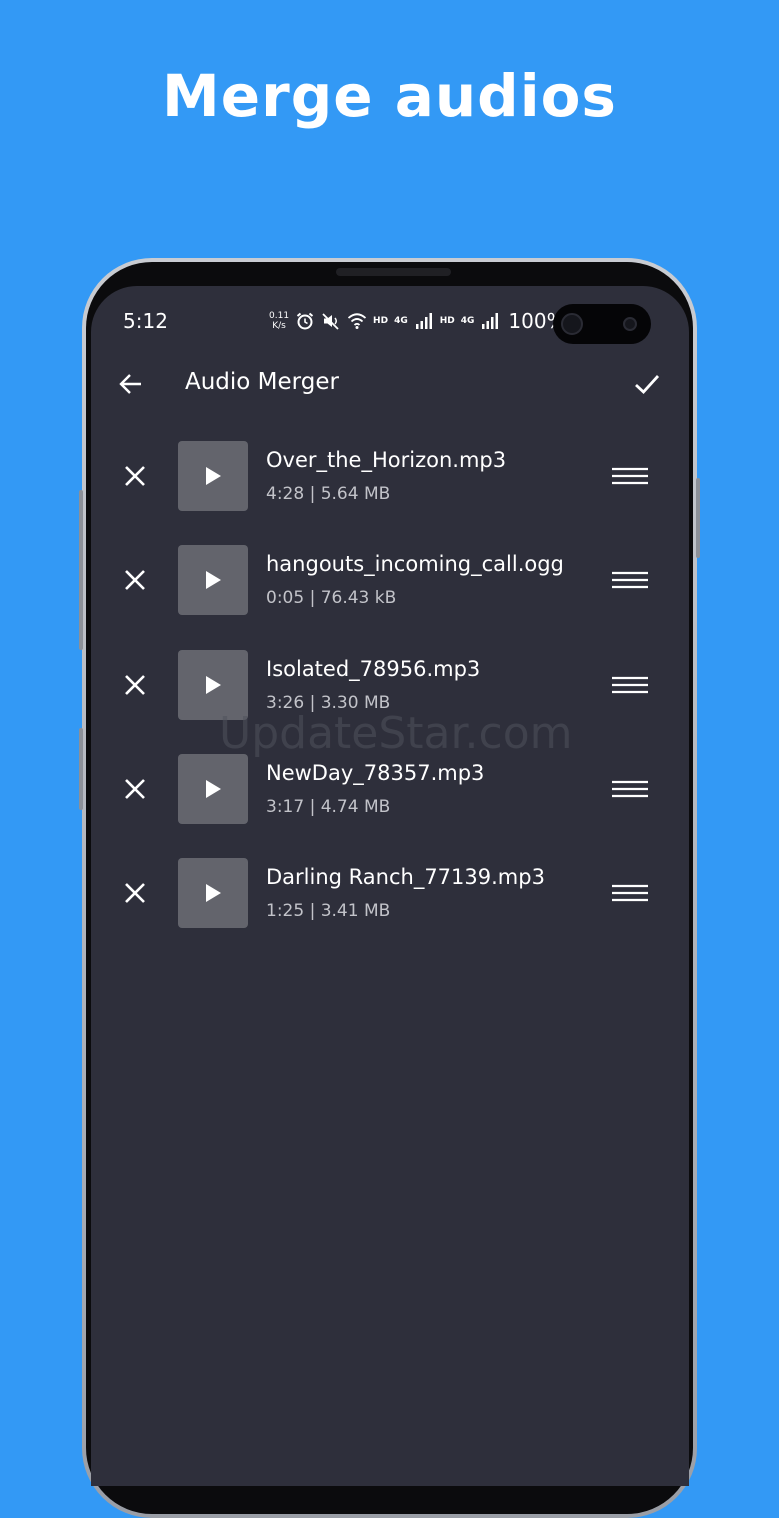 The image size is (779, 1518). I want to click on watermark: UpdateStar.com, so click(396, 733).